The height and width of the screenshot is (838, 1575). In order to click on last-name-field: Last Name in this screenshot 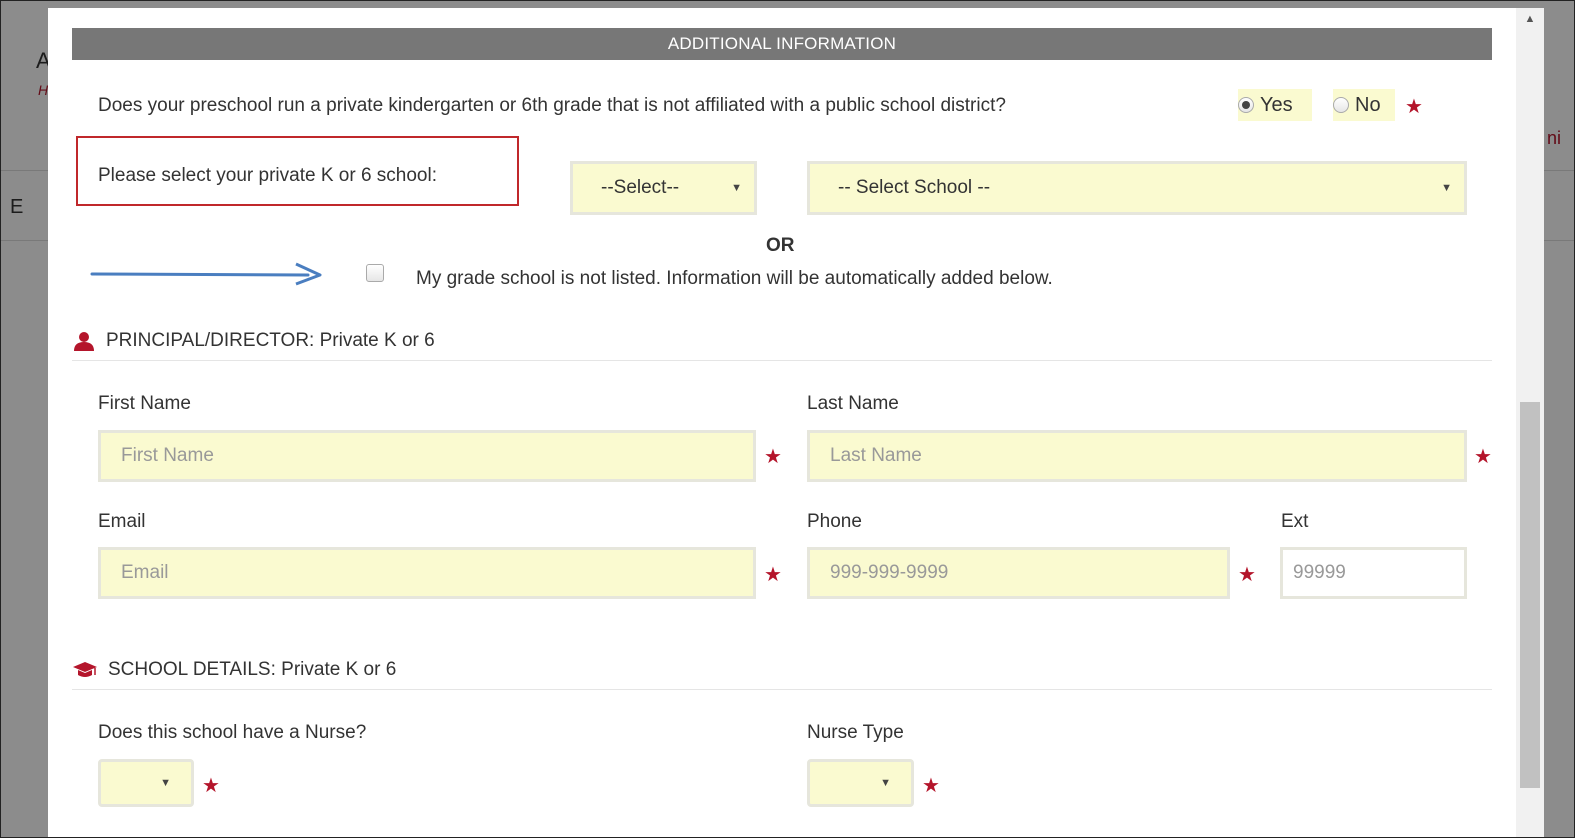, I will do `click(1137, 456)`.